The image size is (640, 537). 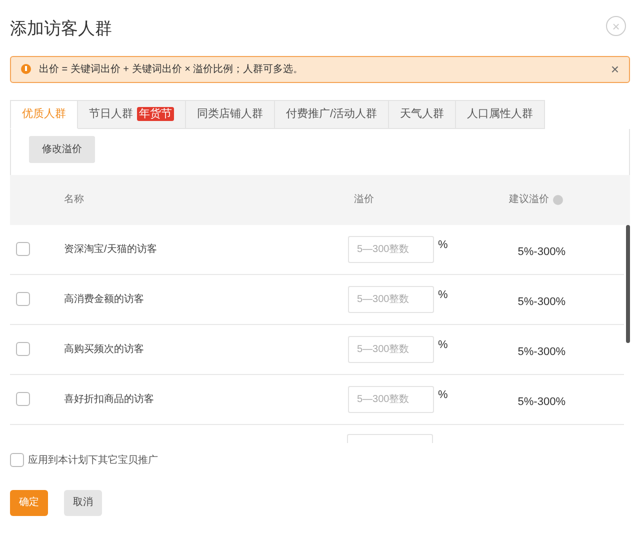 I want to click on table-cell-text: 喜好折扣商品的访客, so click(x=109, y=399).